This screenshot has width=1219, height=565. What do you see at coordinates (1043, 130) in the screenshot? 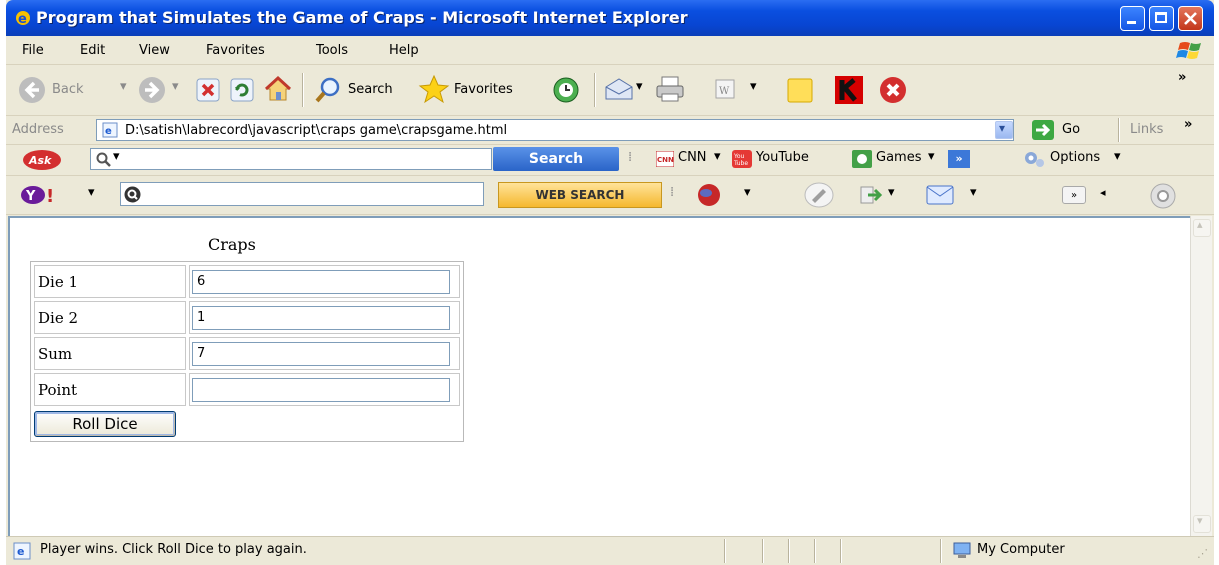
I see `go-arrow-icon` at bounding box center [1043, 130].